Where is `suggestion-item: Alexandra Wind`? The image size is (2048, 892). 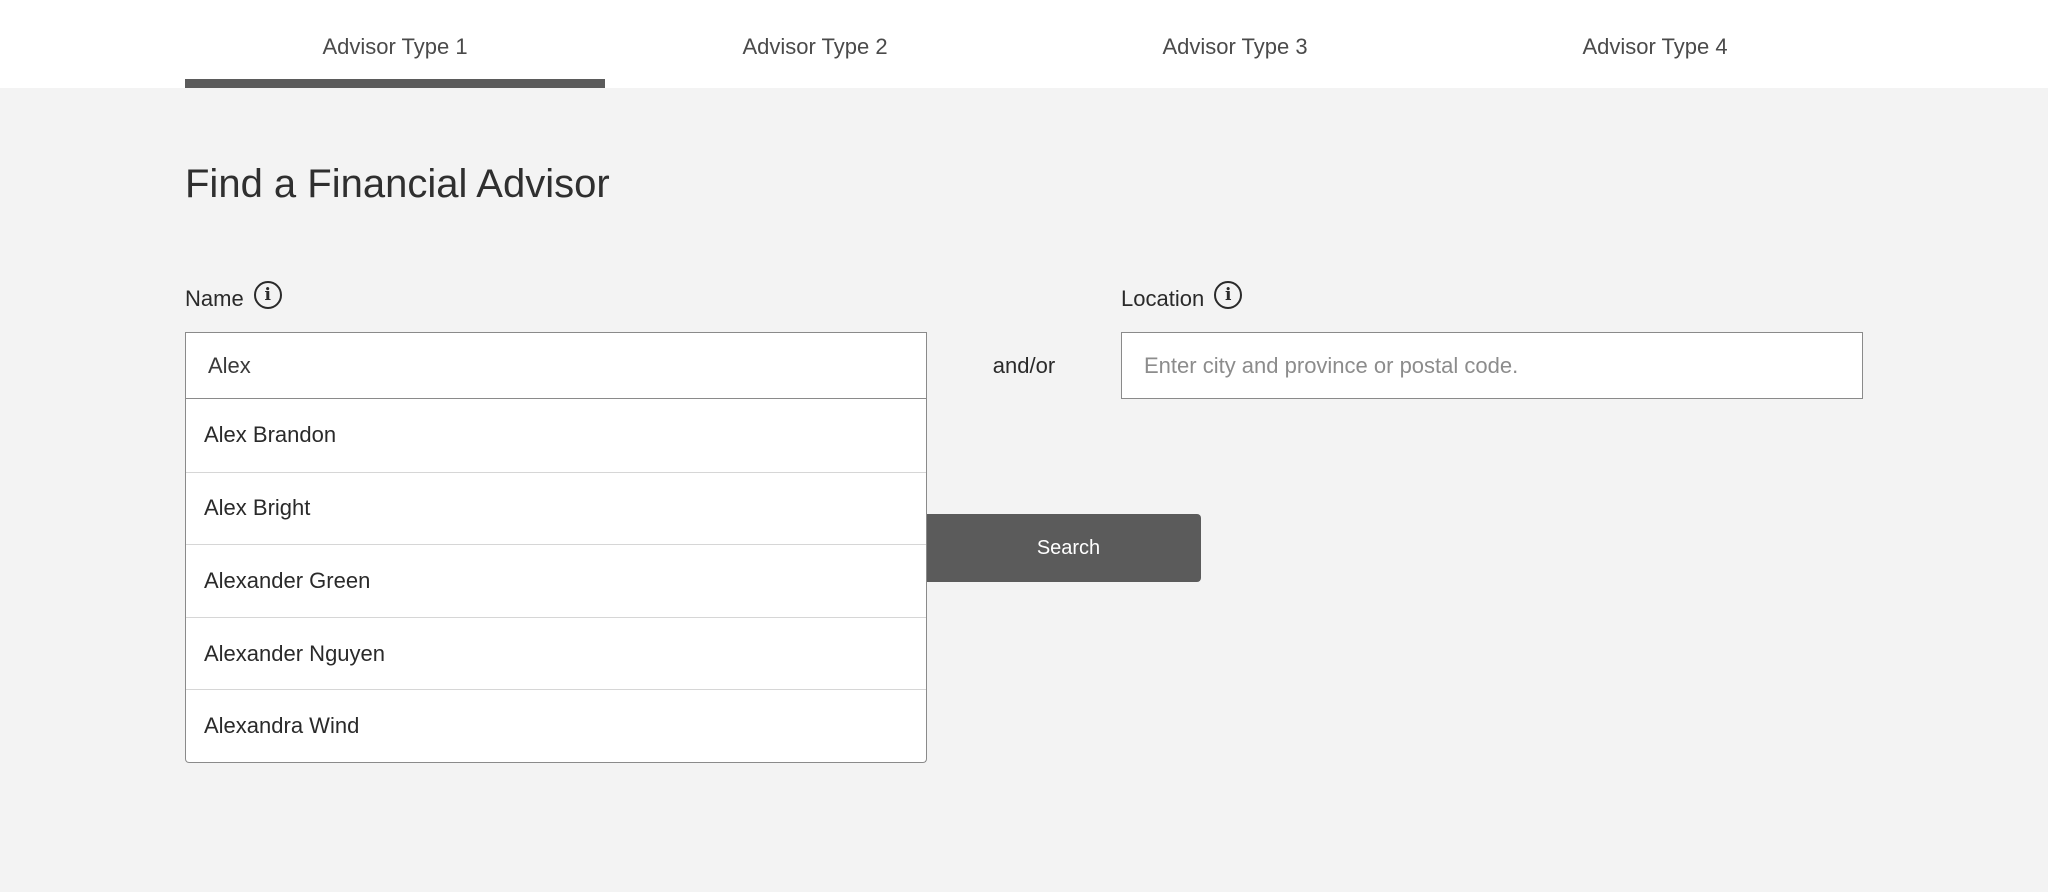 suggestion-item: Alexandra Wind is located at coordinates (556, 725).